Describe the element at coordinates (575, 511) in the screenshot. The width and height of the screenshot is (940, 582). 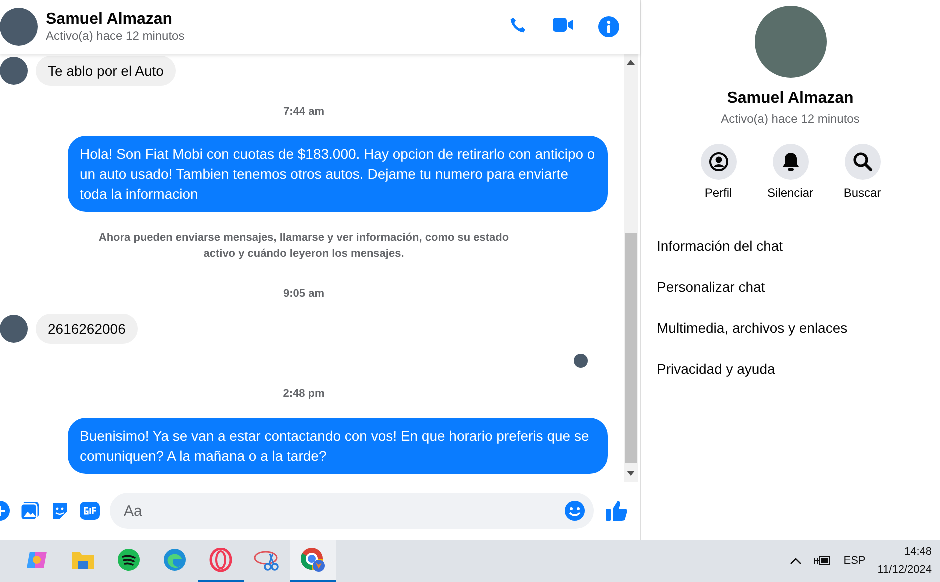
I see `emoji-icon` at that location.